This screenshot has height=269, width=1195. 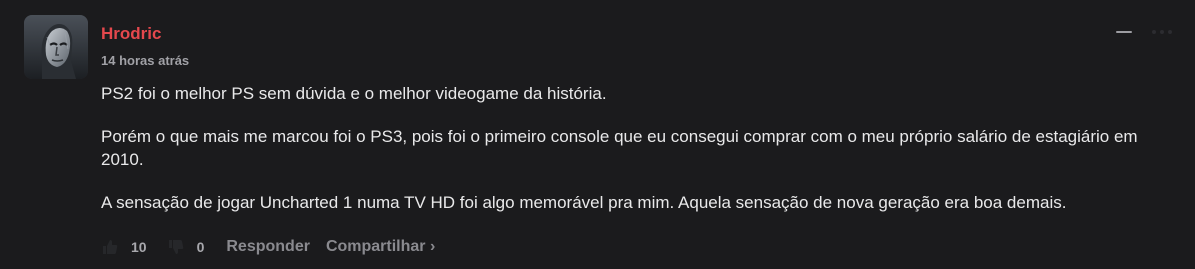 I want to click on more-options-button, so click(x=1162, y=32).